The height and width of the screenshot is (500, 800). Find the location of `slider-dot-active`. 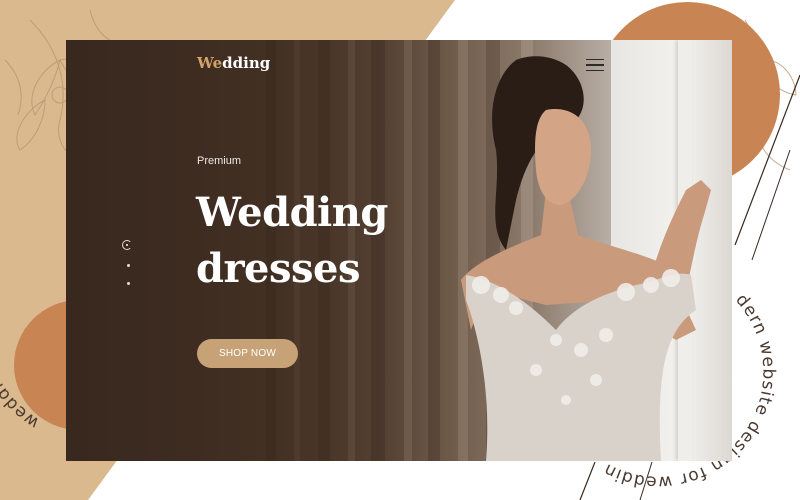

slider-dot-active is located at coordinates (127, 245).